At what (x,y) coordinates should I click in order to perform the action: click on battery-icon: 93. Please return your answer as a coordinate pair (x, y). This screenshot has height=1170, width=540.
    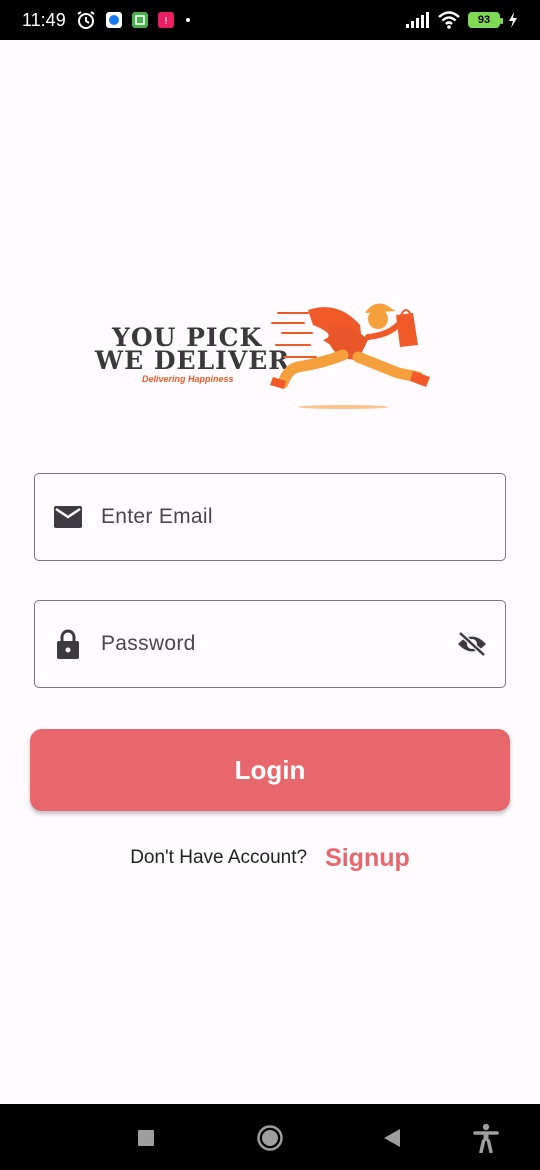
    Looking at the image, I should click on (485, 20).